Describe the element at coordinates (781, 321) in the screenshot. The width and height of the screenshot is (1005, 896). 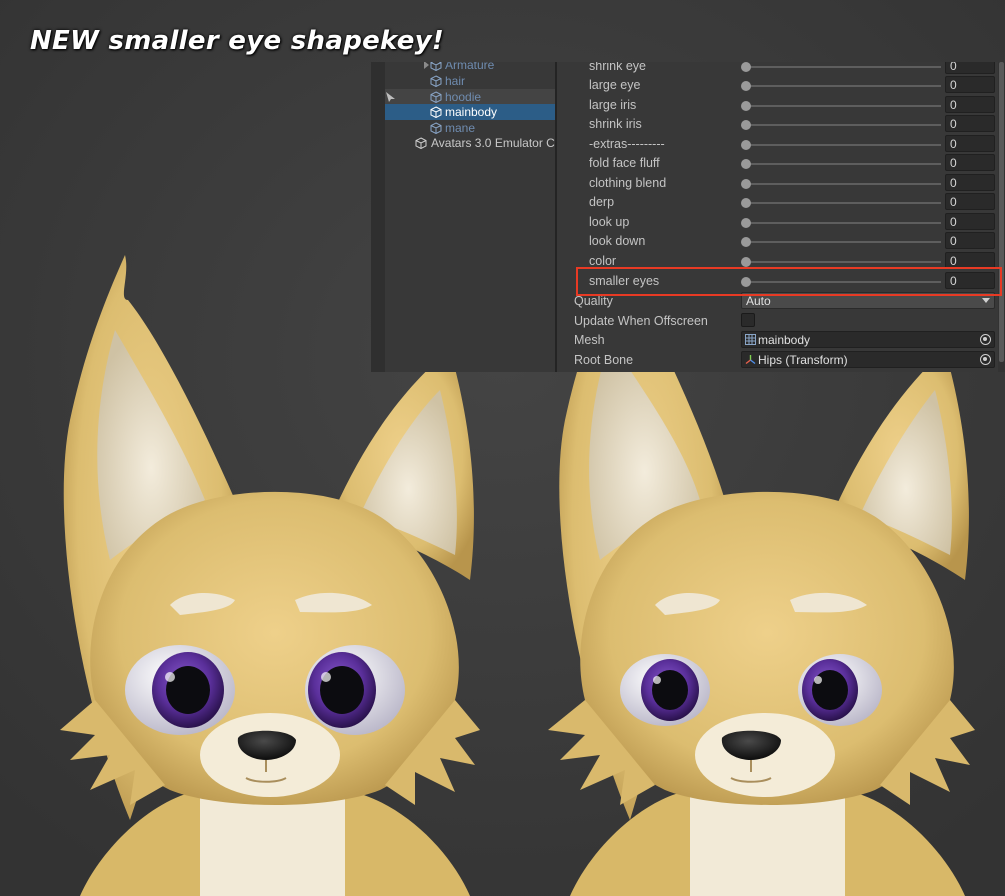
I see `update-offscreen-row: Update When Offscreen` at that location.